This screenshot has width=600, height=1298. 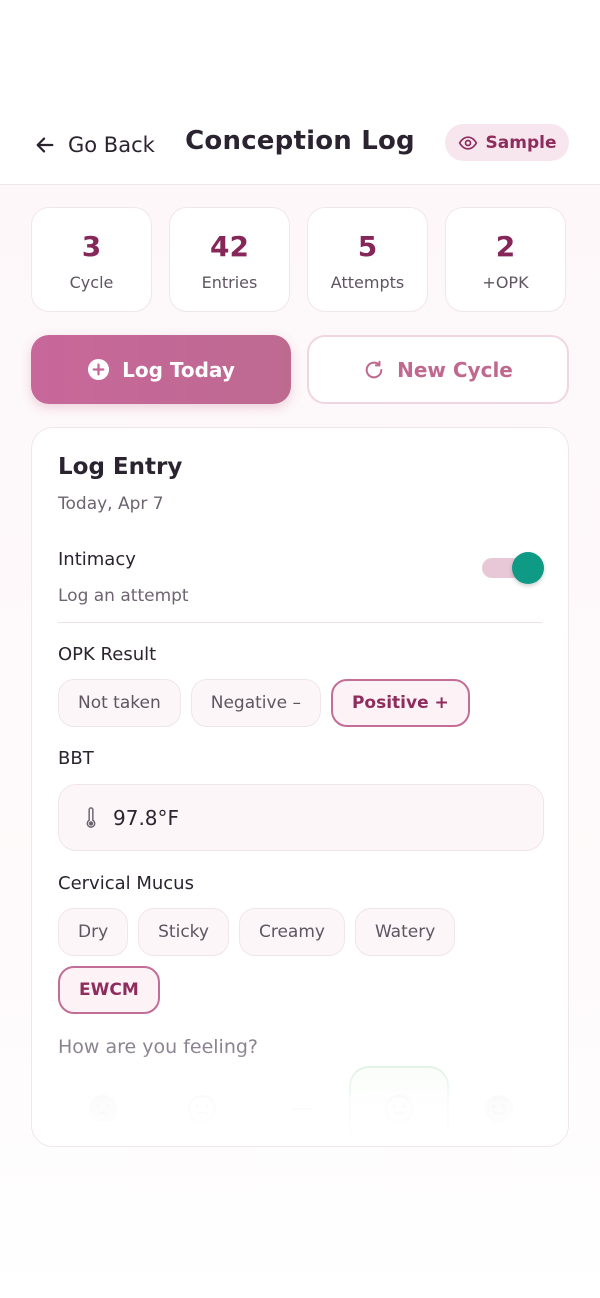 I want to click on card-title: Log Entry, so click(x=120, y=467).